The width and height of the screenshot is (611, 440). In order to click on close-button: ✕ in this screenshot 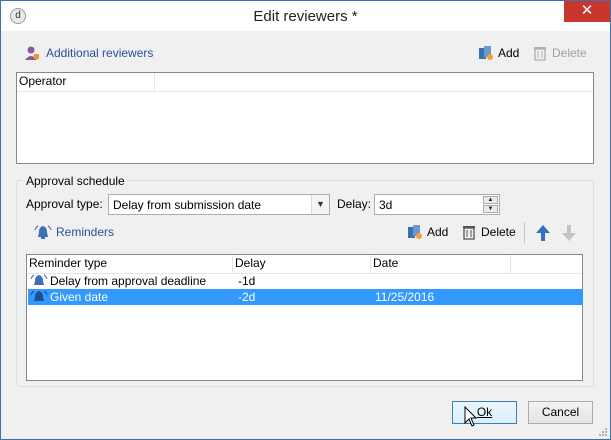, I will do `click(587, 11)`.